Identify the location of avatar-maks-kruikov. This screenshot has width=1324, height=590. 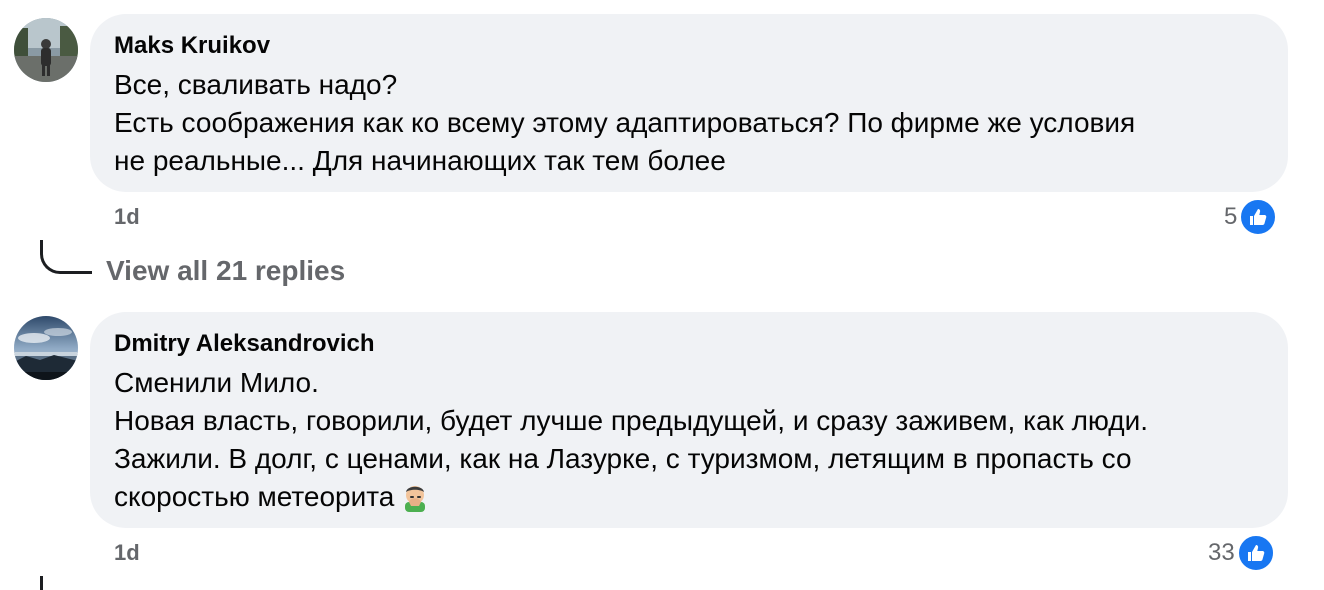
(46, 50).